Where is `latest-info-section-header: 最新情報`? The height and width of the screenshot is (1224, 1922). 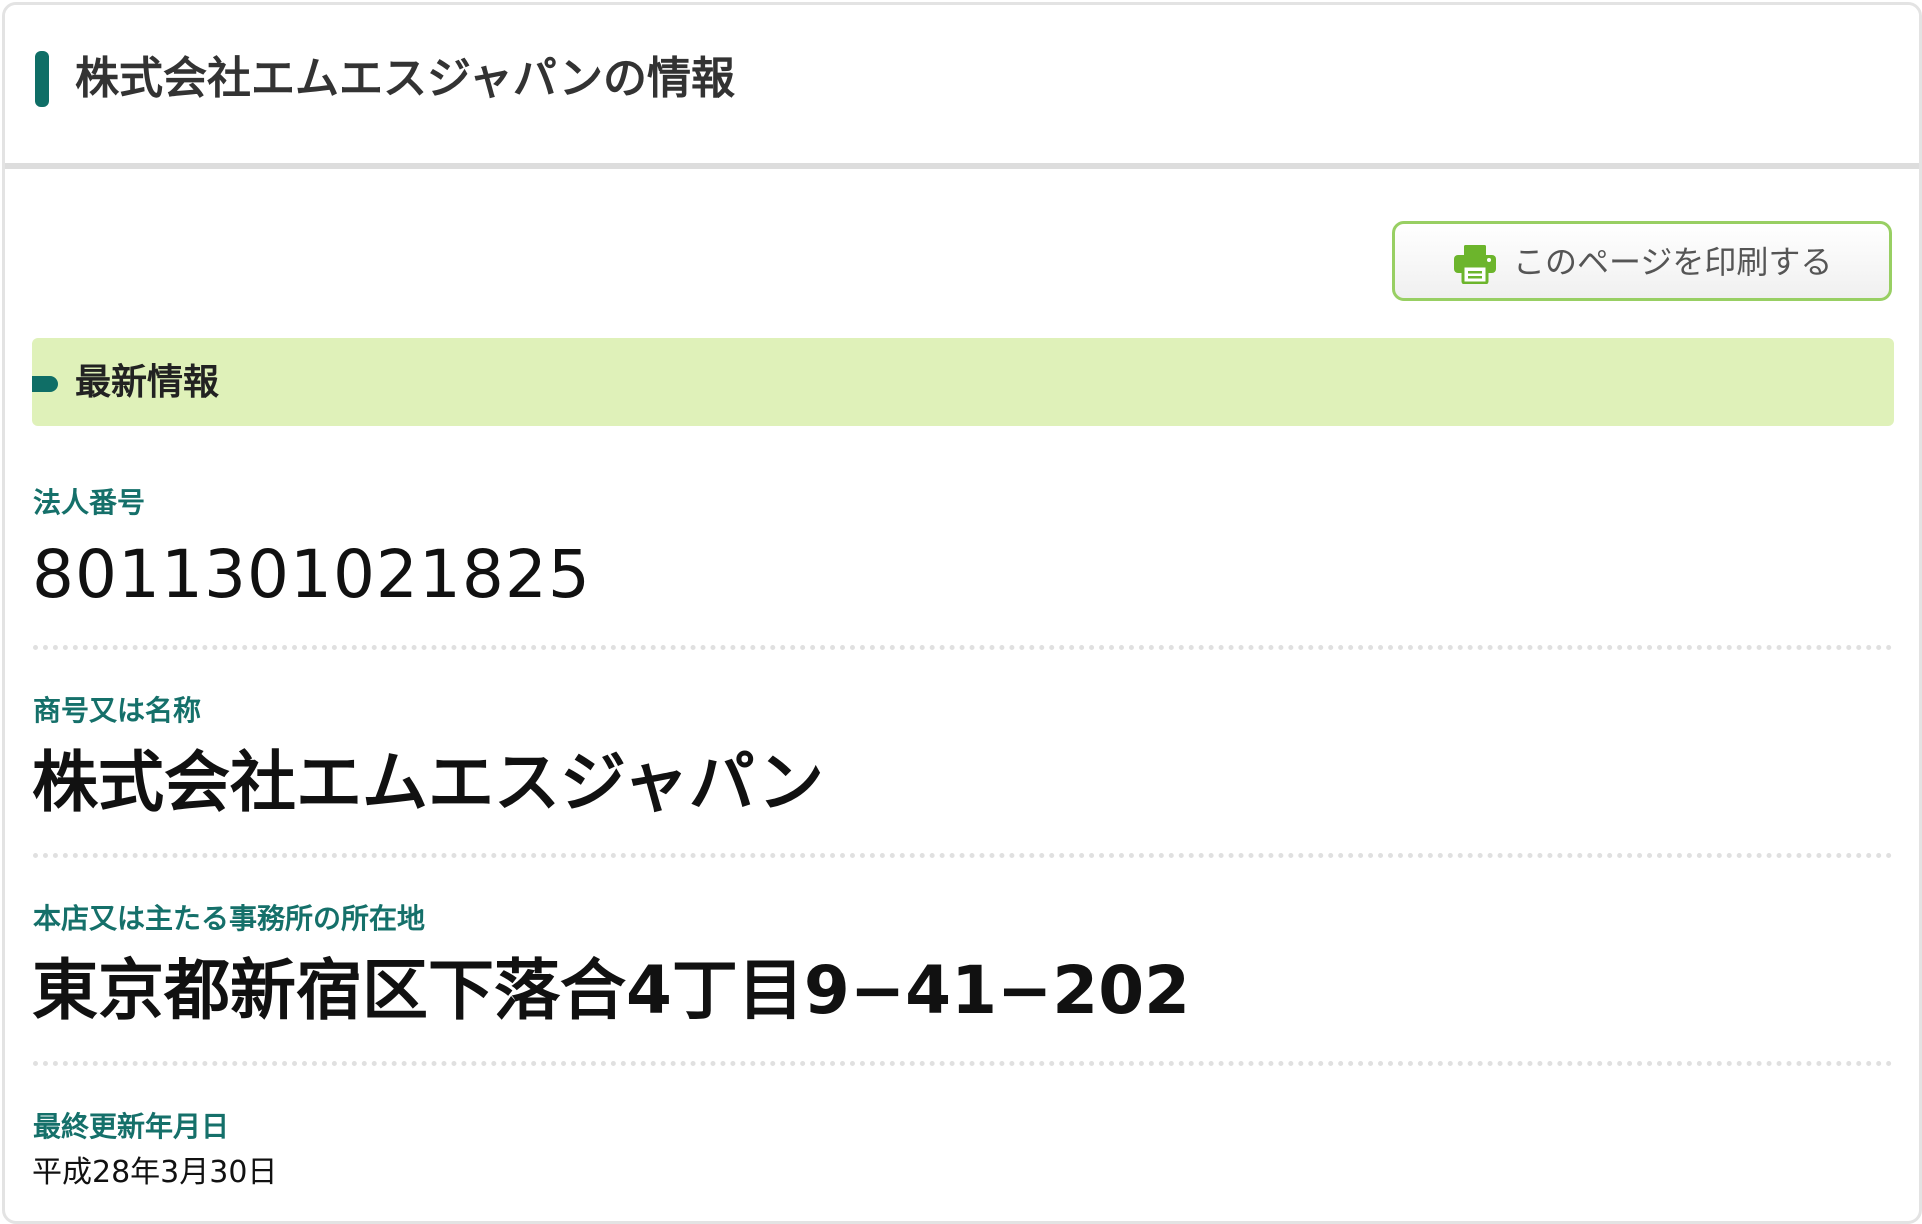 latest-info-section-header: 最新情報 is located at coordinates (963, 382).